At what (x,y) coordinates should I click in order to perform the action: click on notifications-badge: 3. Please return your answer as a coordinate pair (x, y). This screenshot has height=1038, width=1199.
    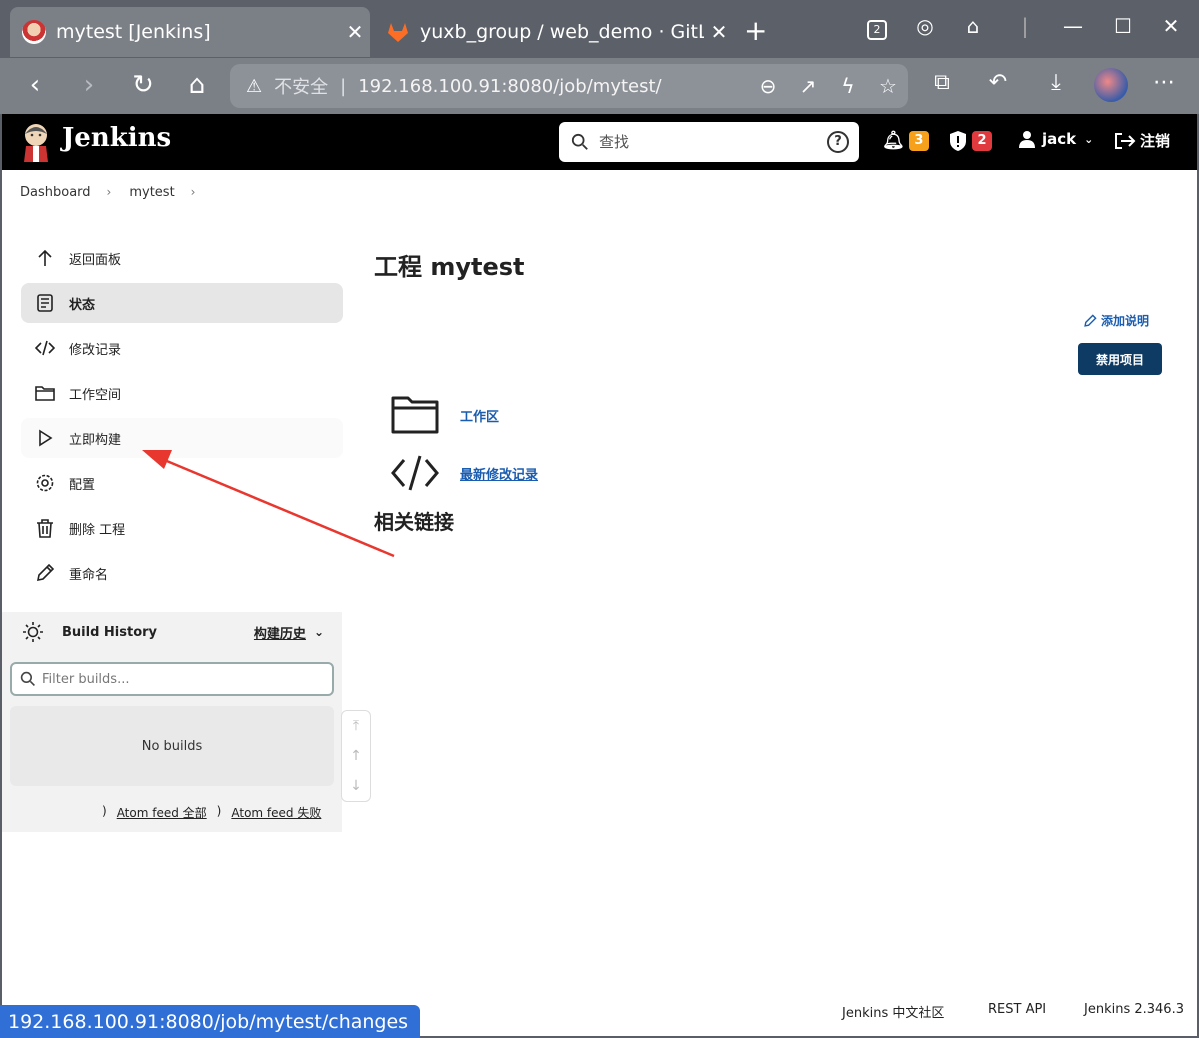
    Looking at the image, I should click on (918, 140).